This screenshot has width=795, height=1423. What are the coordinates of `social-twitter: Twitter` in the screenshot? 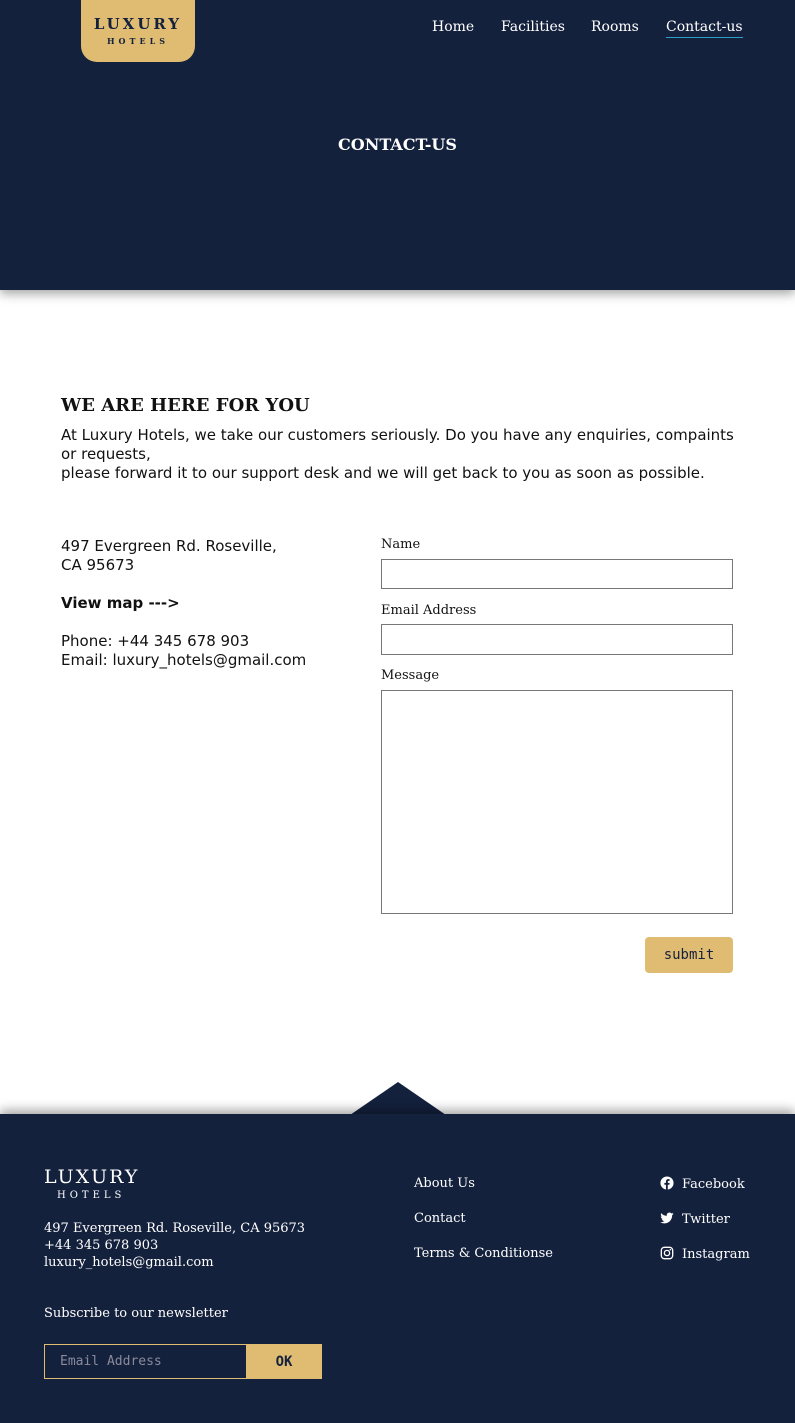 It's located at (695, 1219).